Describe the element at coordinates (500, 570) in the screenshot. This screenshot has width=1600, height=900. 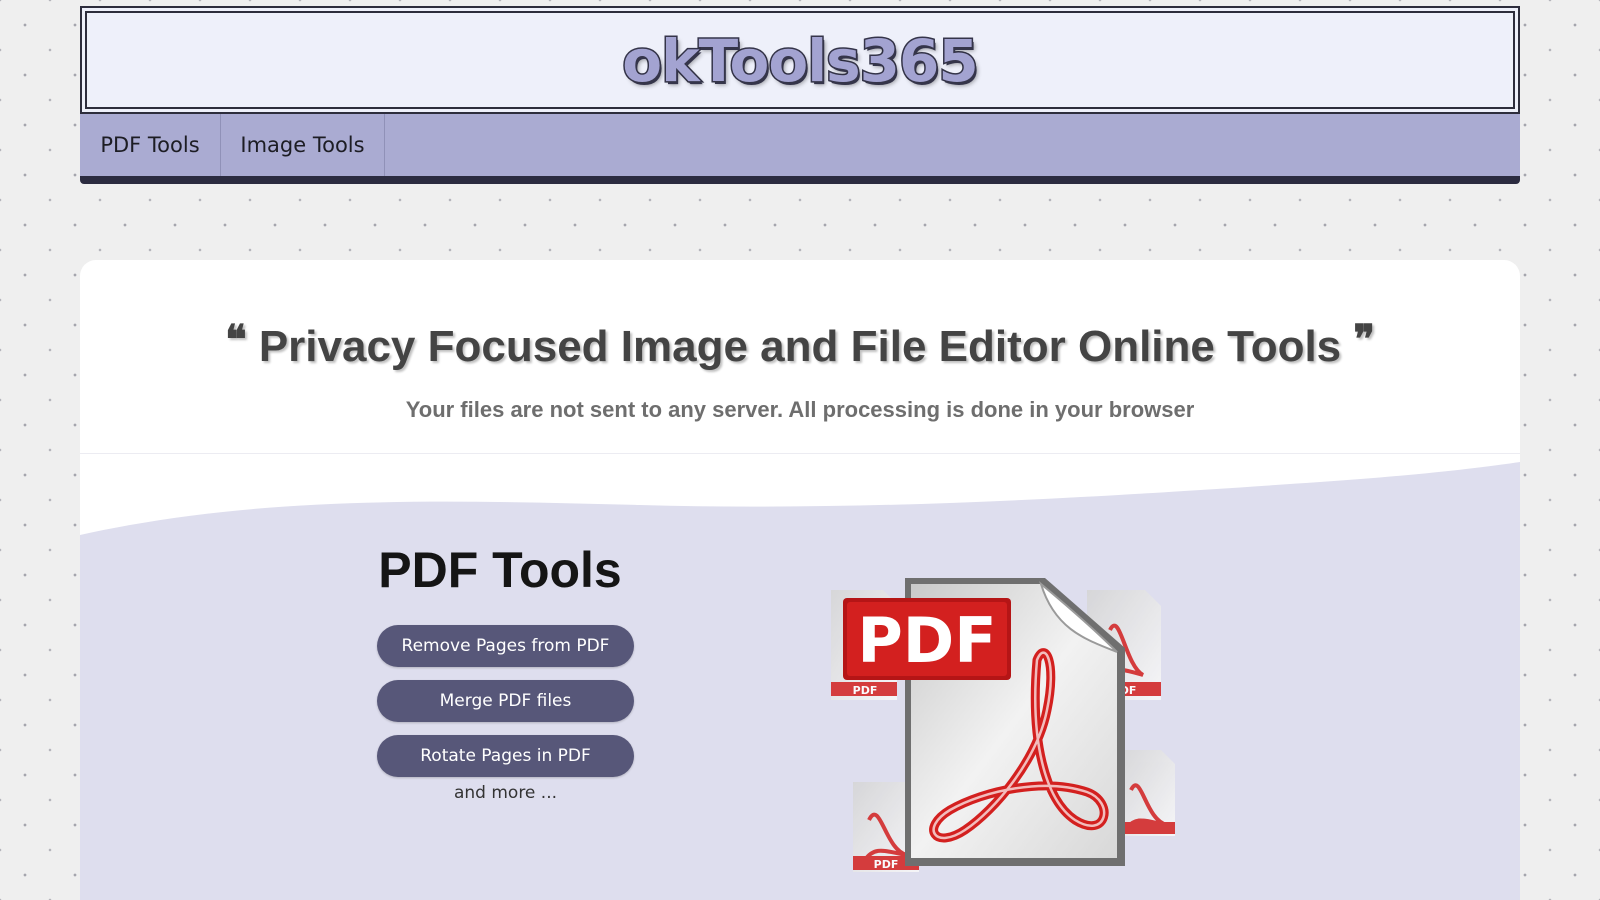
I see `pdf-tools-heading: PDF Tools` at that location.